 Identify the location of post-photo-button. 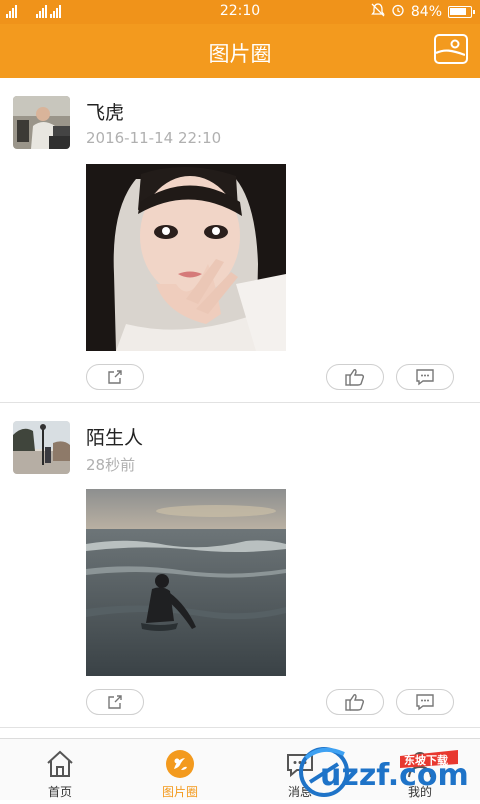
(451, 49).